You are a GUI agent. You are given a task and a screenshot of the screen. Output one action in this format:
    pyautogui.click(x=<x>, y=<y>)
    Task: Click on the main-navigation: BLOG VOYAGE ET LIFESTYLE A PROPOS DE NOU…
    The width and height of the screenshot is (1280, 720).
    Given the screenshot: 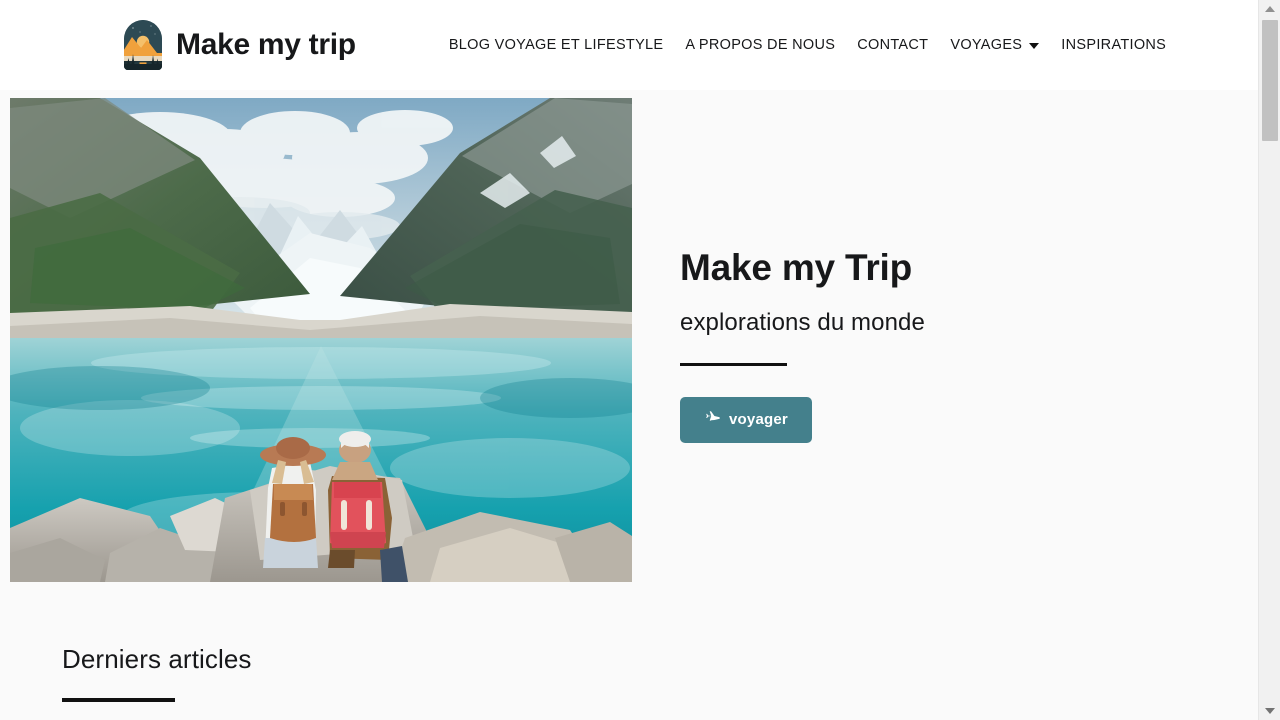 What is the action you would take?
    pyautogui.click(x=807, y=45)
    